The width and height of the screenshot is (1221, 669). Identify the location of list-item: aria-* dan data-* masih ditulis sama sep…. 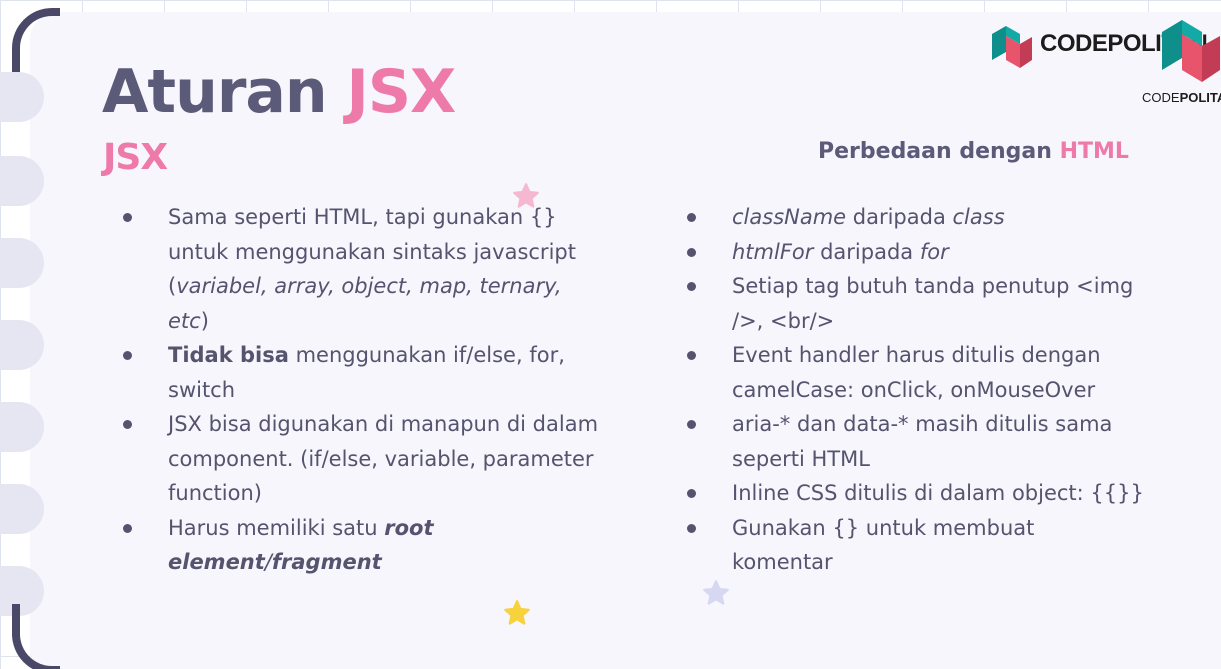
(919, 441).